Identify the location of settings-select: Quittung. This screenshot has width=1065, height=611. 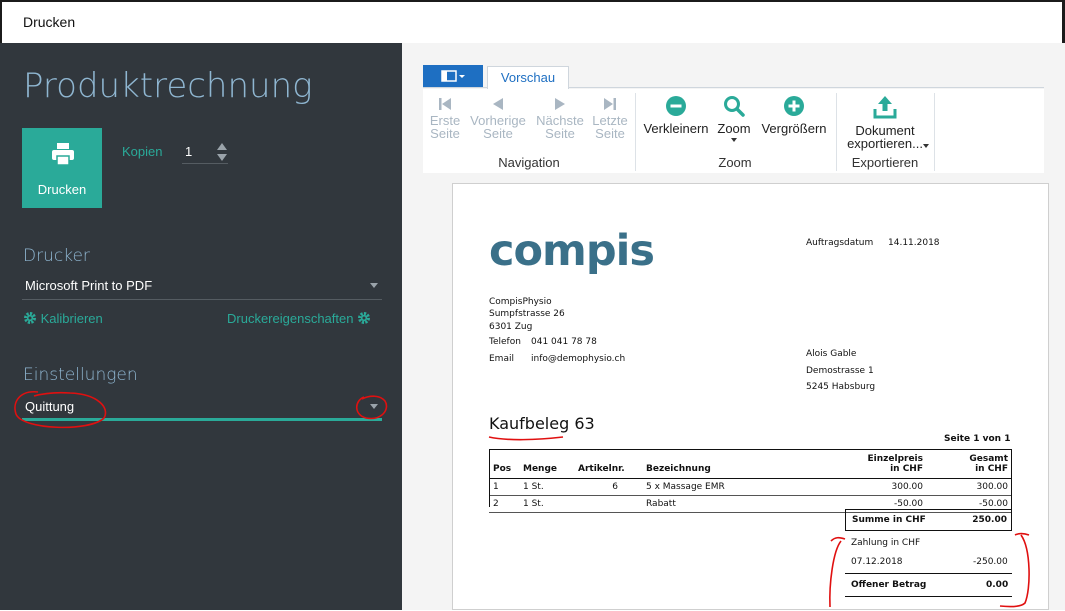
(202, 407).